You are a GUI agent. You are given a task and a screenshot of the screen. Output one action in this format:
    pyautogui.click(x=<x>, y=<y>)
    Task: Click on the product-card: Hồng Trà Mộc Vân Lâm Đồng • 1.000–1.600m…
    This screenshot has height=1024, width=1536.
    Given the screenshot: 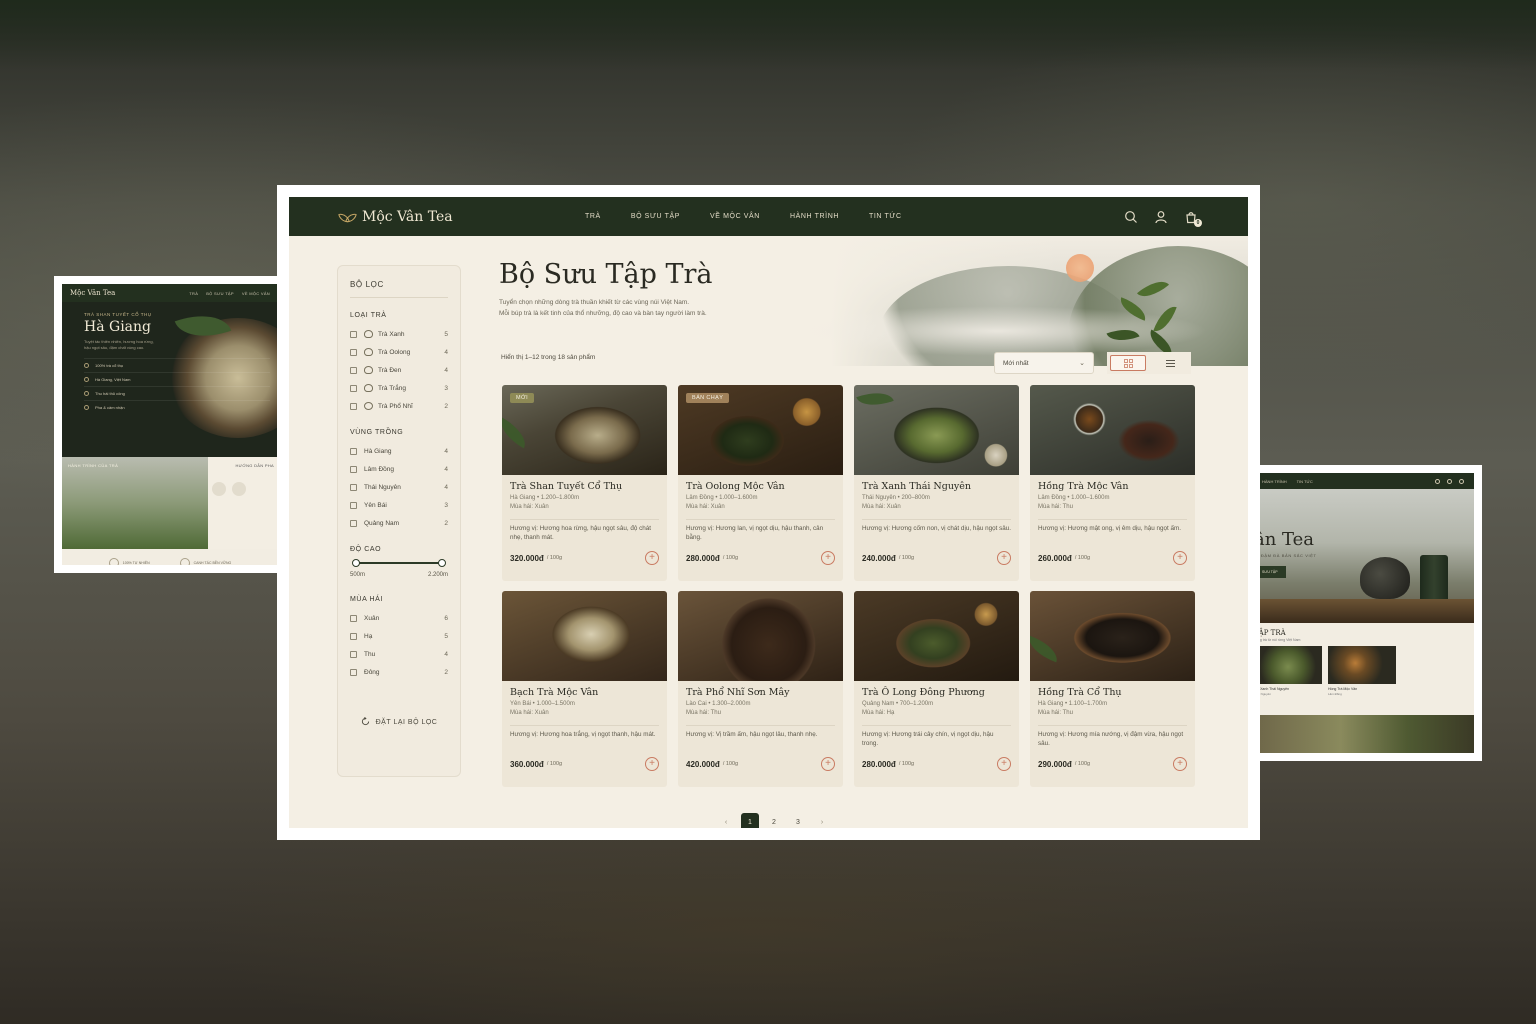 What is the action you would take?
    pyautogui.click(x=1112, y=483)
    